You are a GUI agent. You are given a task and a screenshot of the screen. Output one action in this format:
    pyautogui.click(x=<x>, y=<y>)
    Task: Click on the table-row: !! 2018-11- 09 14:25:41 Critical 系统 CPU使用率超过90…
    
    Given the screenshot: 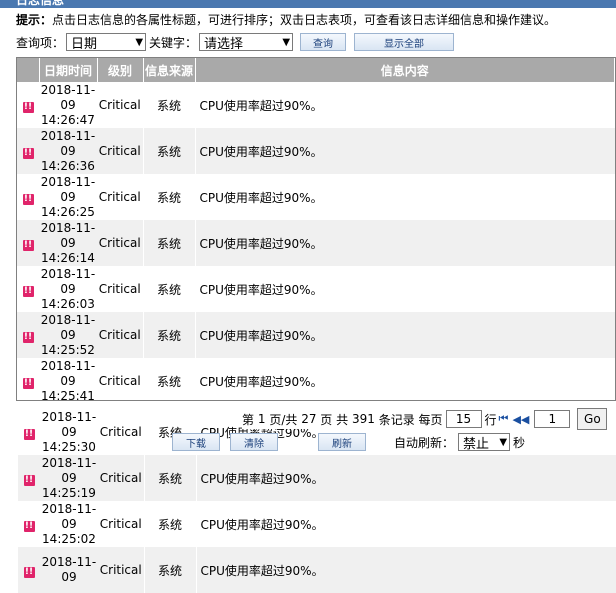 What is the action you would take?
    pyautogui.click(x=316, y=379)
    